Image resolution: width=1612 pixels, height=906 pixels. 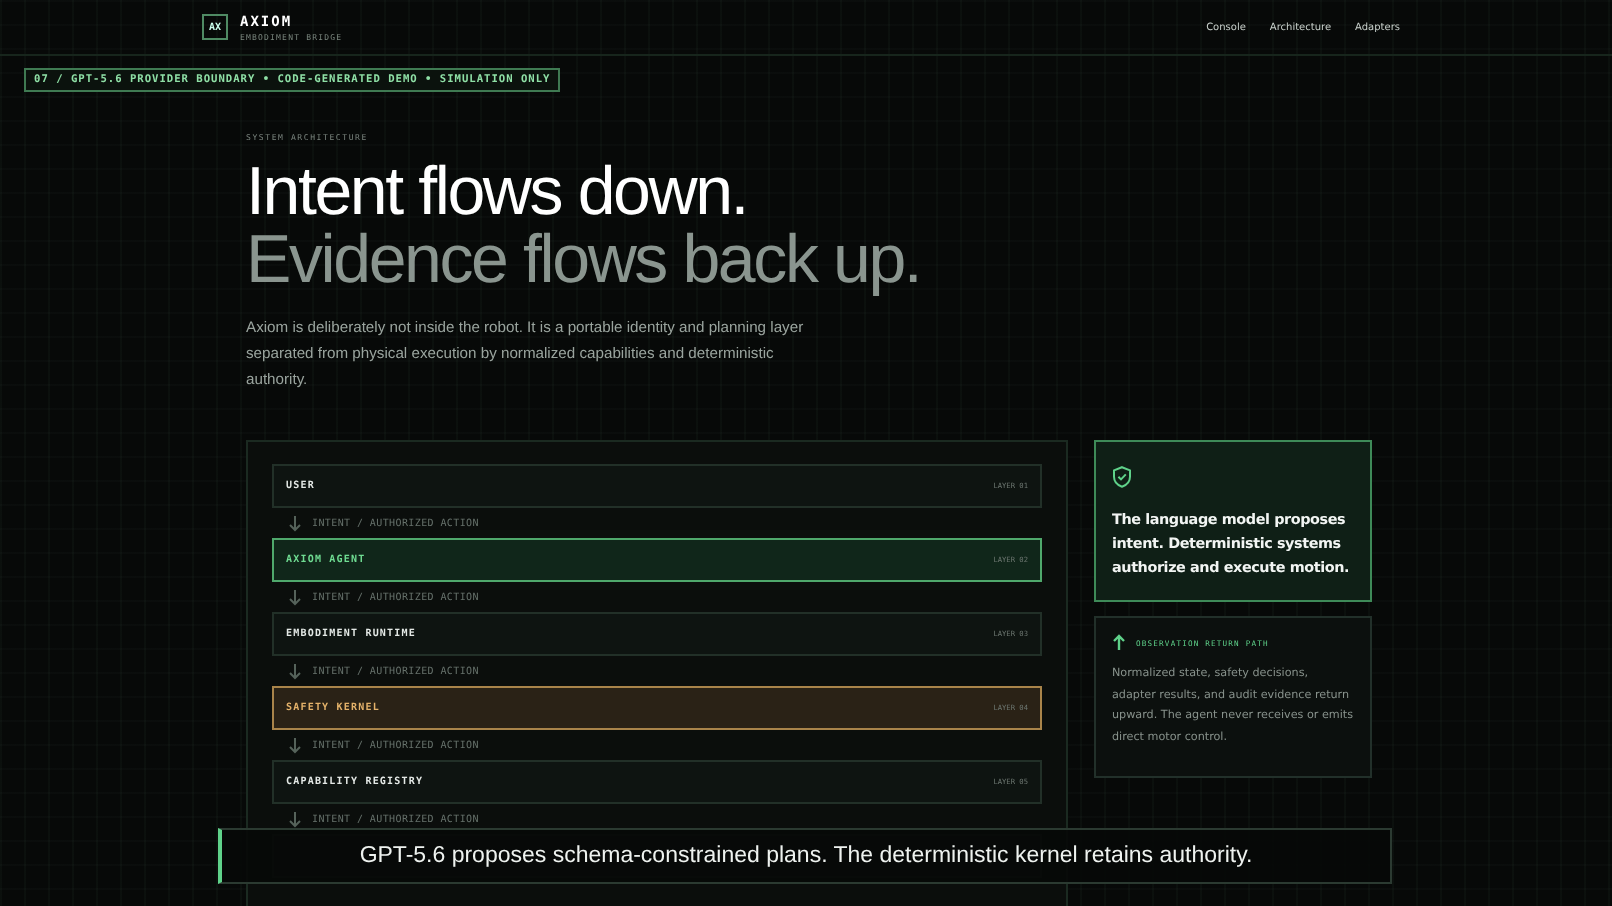 I want to click on up-arrow-icon, so click(x=1119, y=642).